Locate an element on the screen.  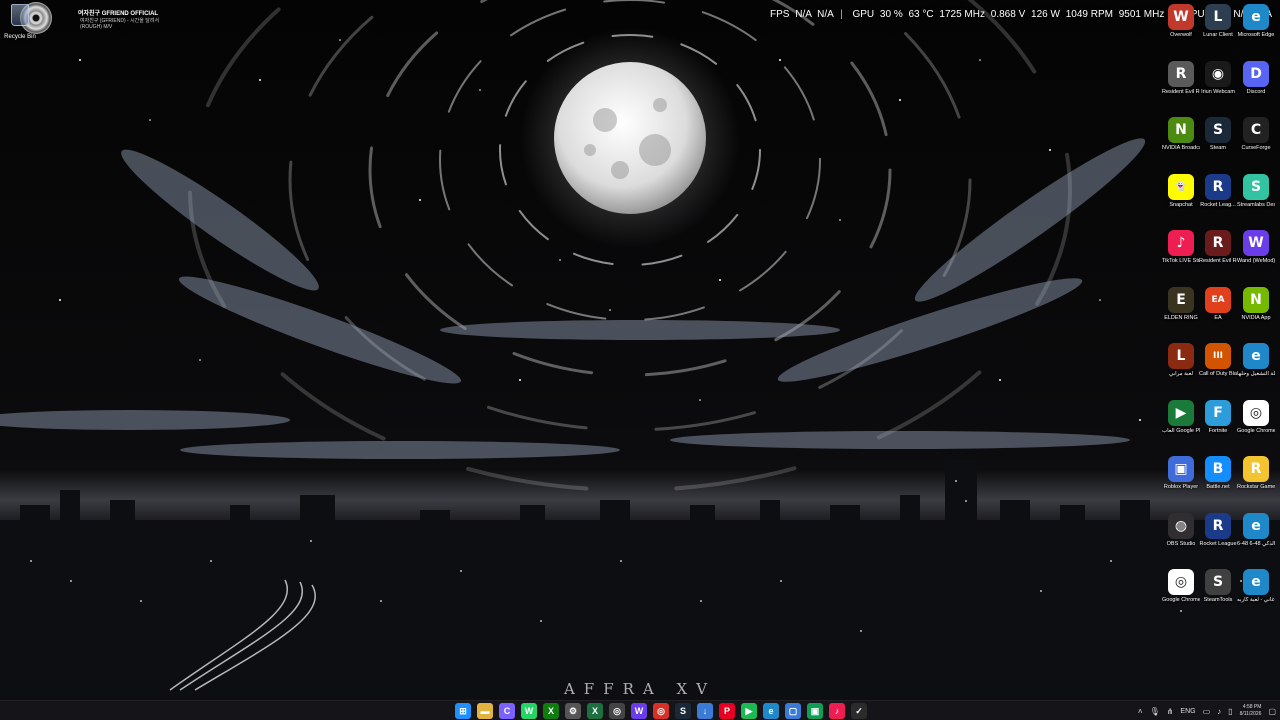
desktop-icon: N NVIDIA Broadcast is located at coordinates (1181, 134).